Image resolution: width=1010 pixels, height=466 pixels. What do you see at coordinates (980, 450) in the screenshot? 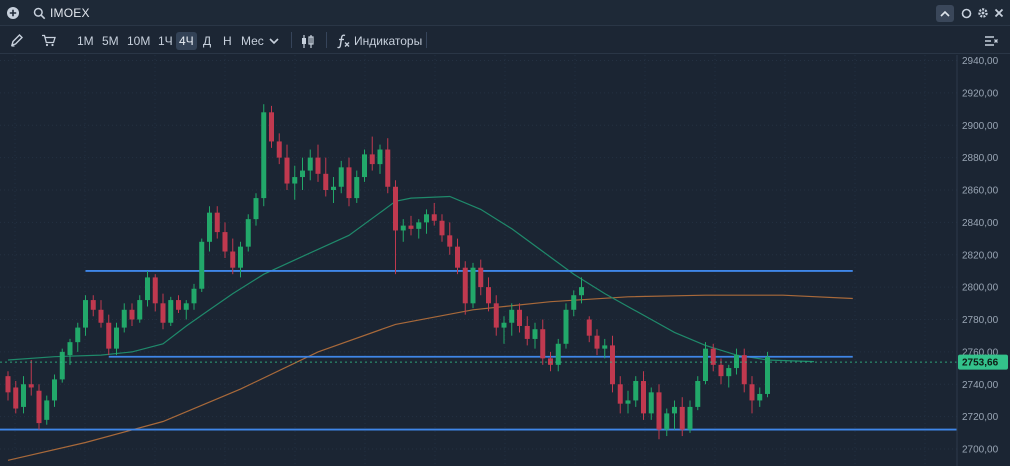
I see `y-tick-label: 2700,00` at bounding box center [980, 450].